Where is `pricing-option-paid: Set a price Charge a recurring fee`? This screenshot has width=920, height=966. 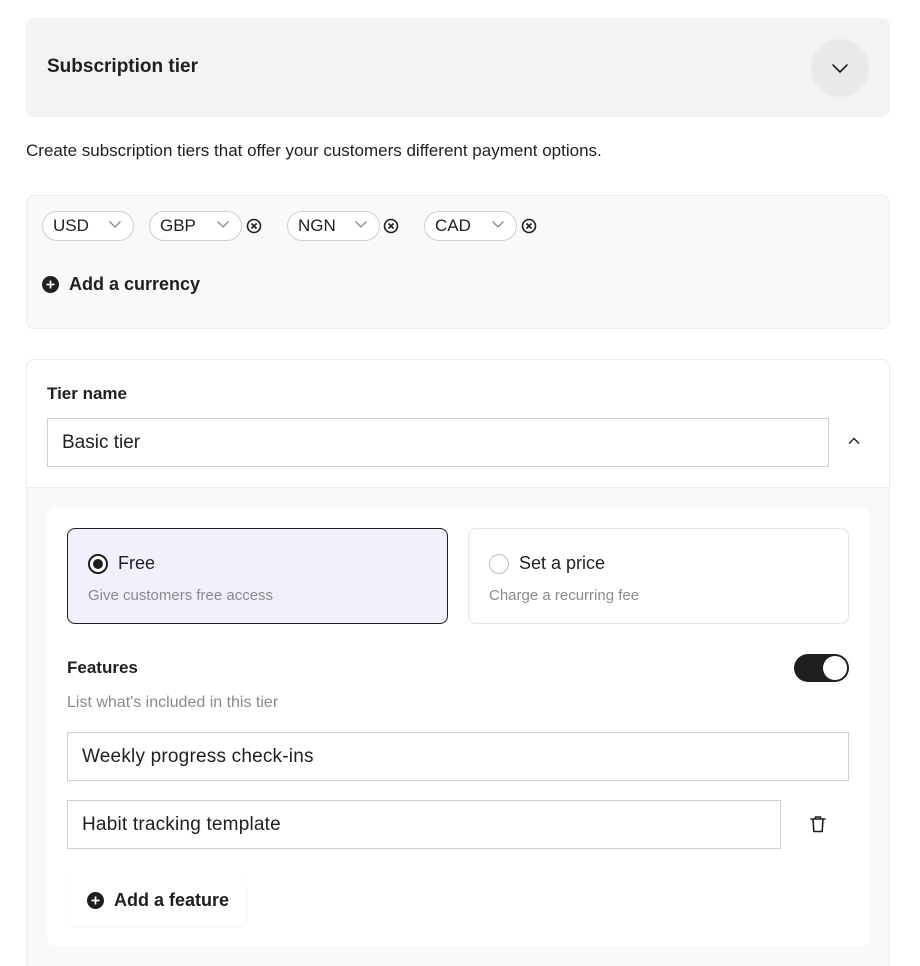
pricing-option-paid: Set a price Charge a recurring fee is located at coordinates (658, 576).